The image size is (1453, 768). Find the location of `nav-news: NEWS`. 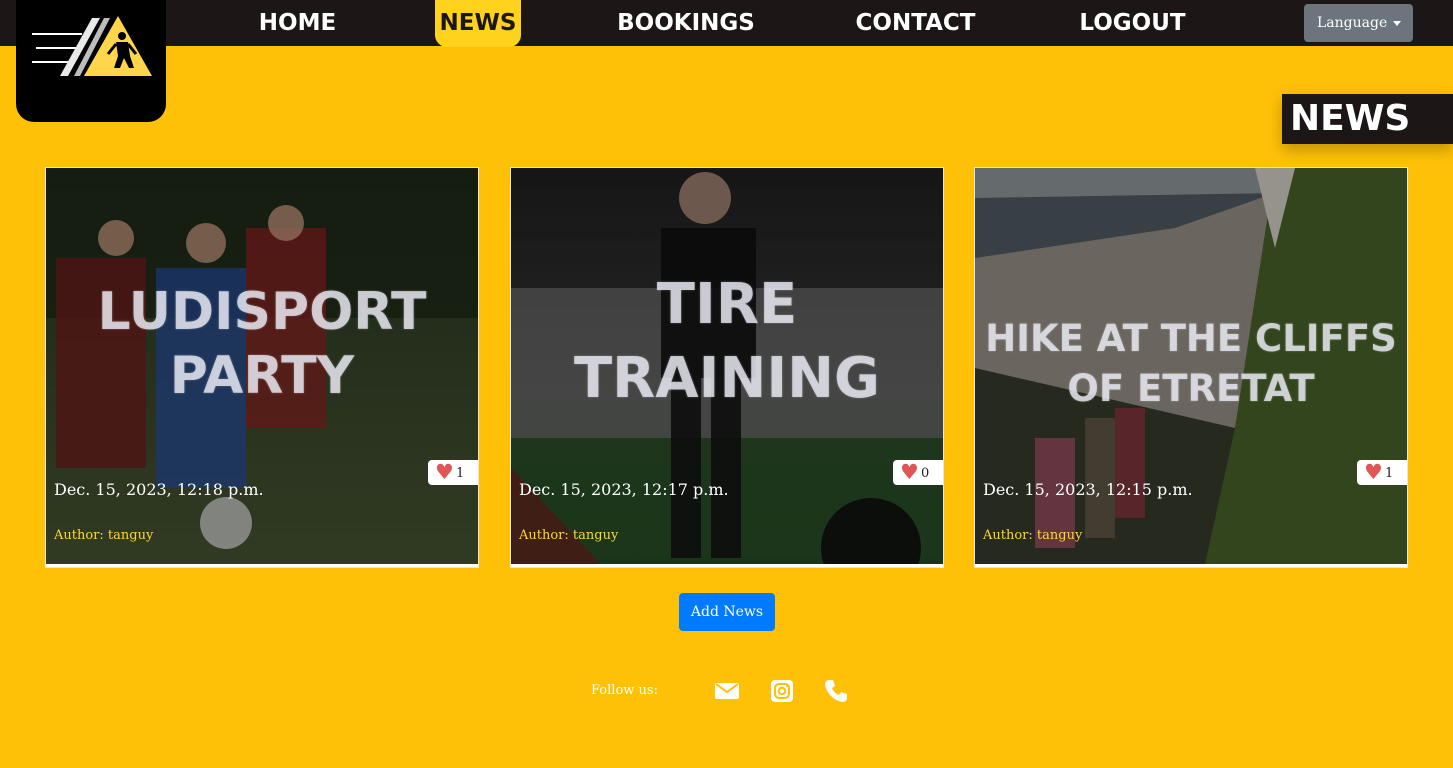

nav-news: NEWS is located at coordinates (478, 23).